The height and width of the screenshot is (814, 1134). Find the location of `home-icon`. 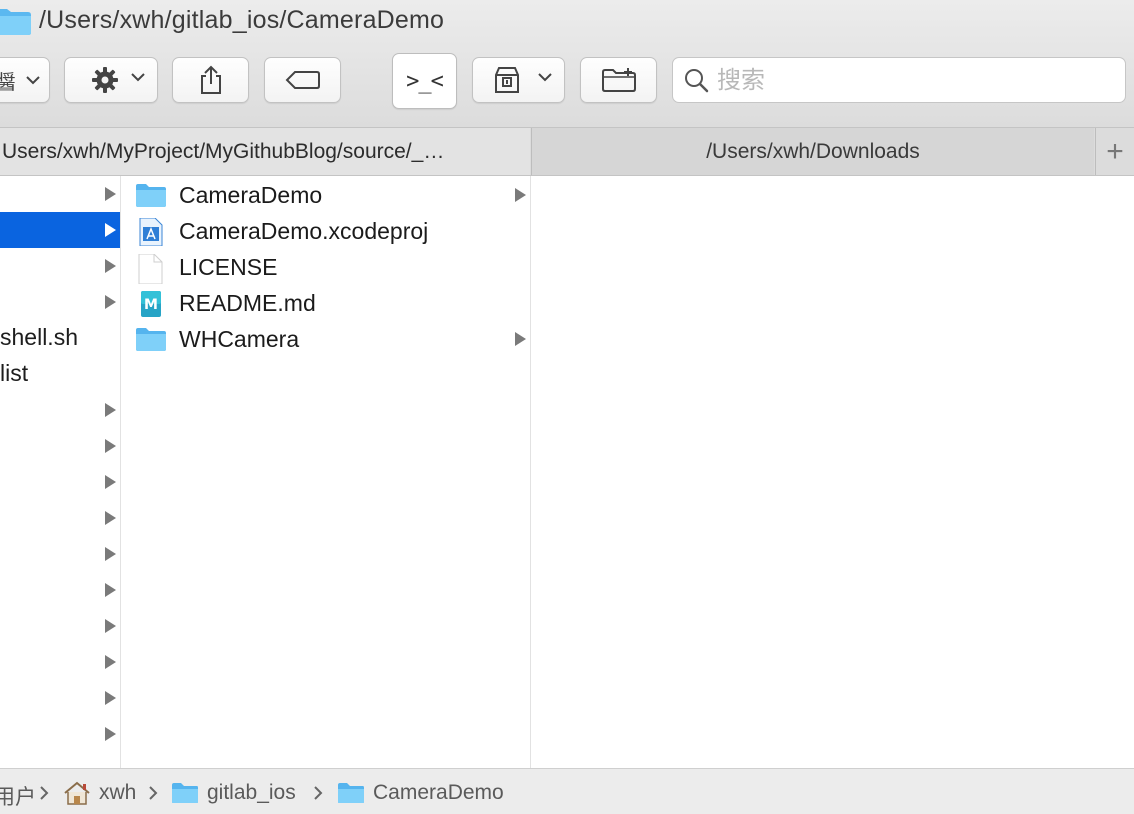

home-icon is located at coordinates (77, 793).